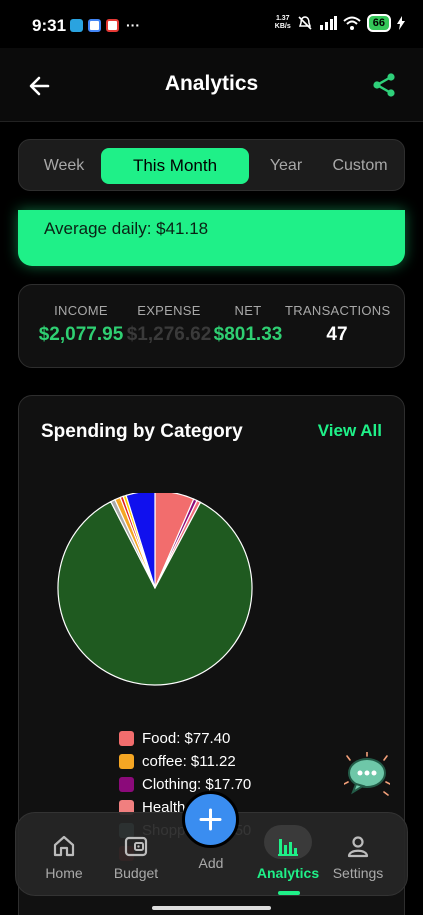  What do you see at coordinates (64, 873) in the screenshot?
I see `nav-label: Home` at bounding box center [64, 873].